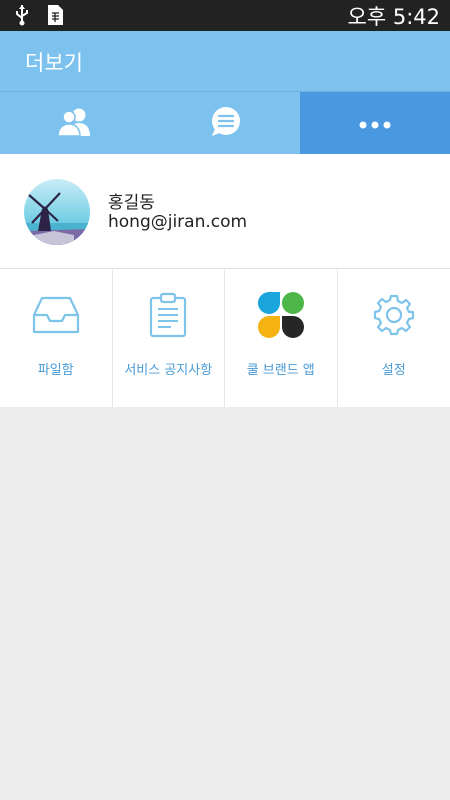 This screenshot has height=800, width=450. I want to click on clipboard-icon, so click(168, 317).